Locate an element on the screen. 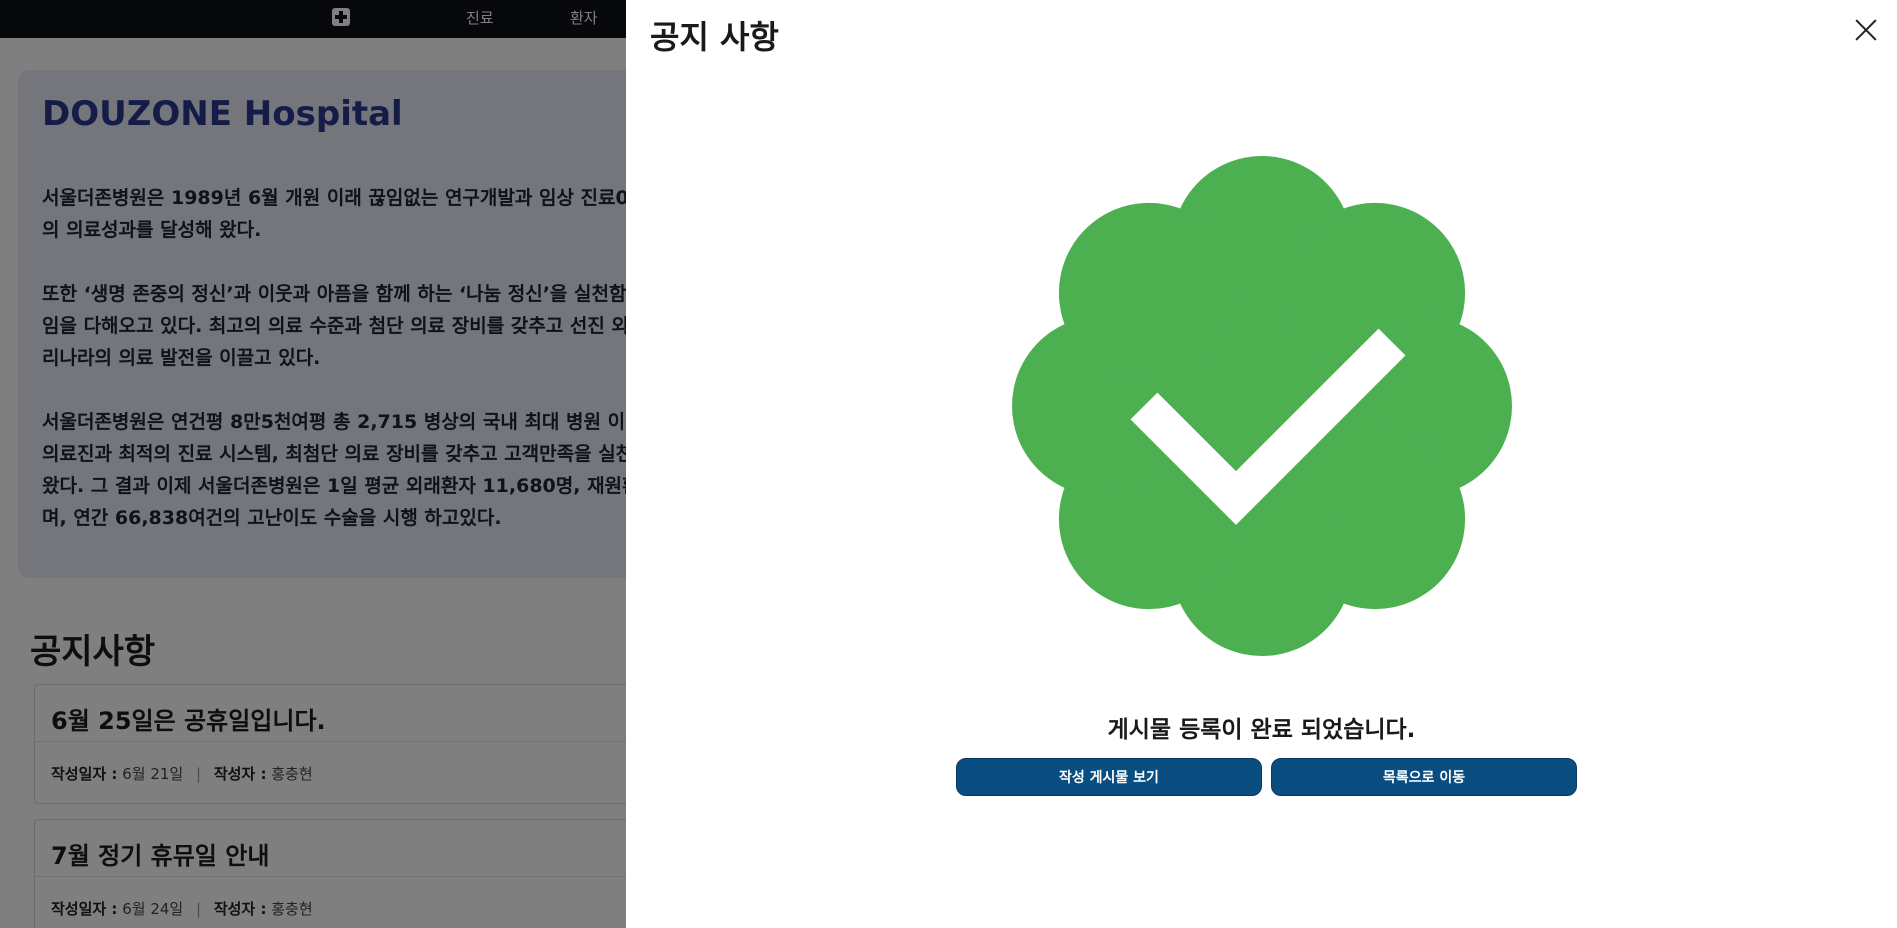 This screenshot has height=928, width=1897. success-message: 게시물 등록이 완료 되었습니다. is located at coordinates (1261, 730).